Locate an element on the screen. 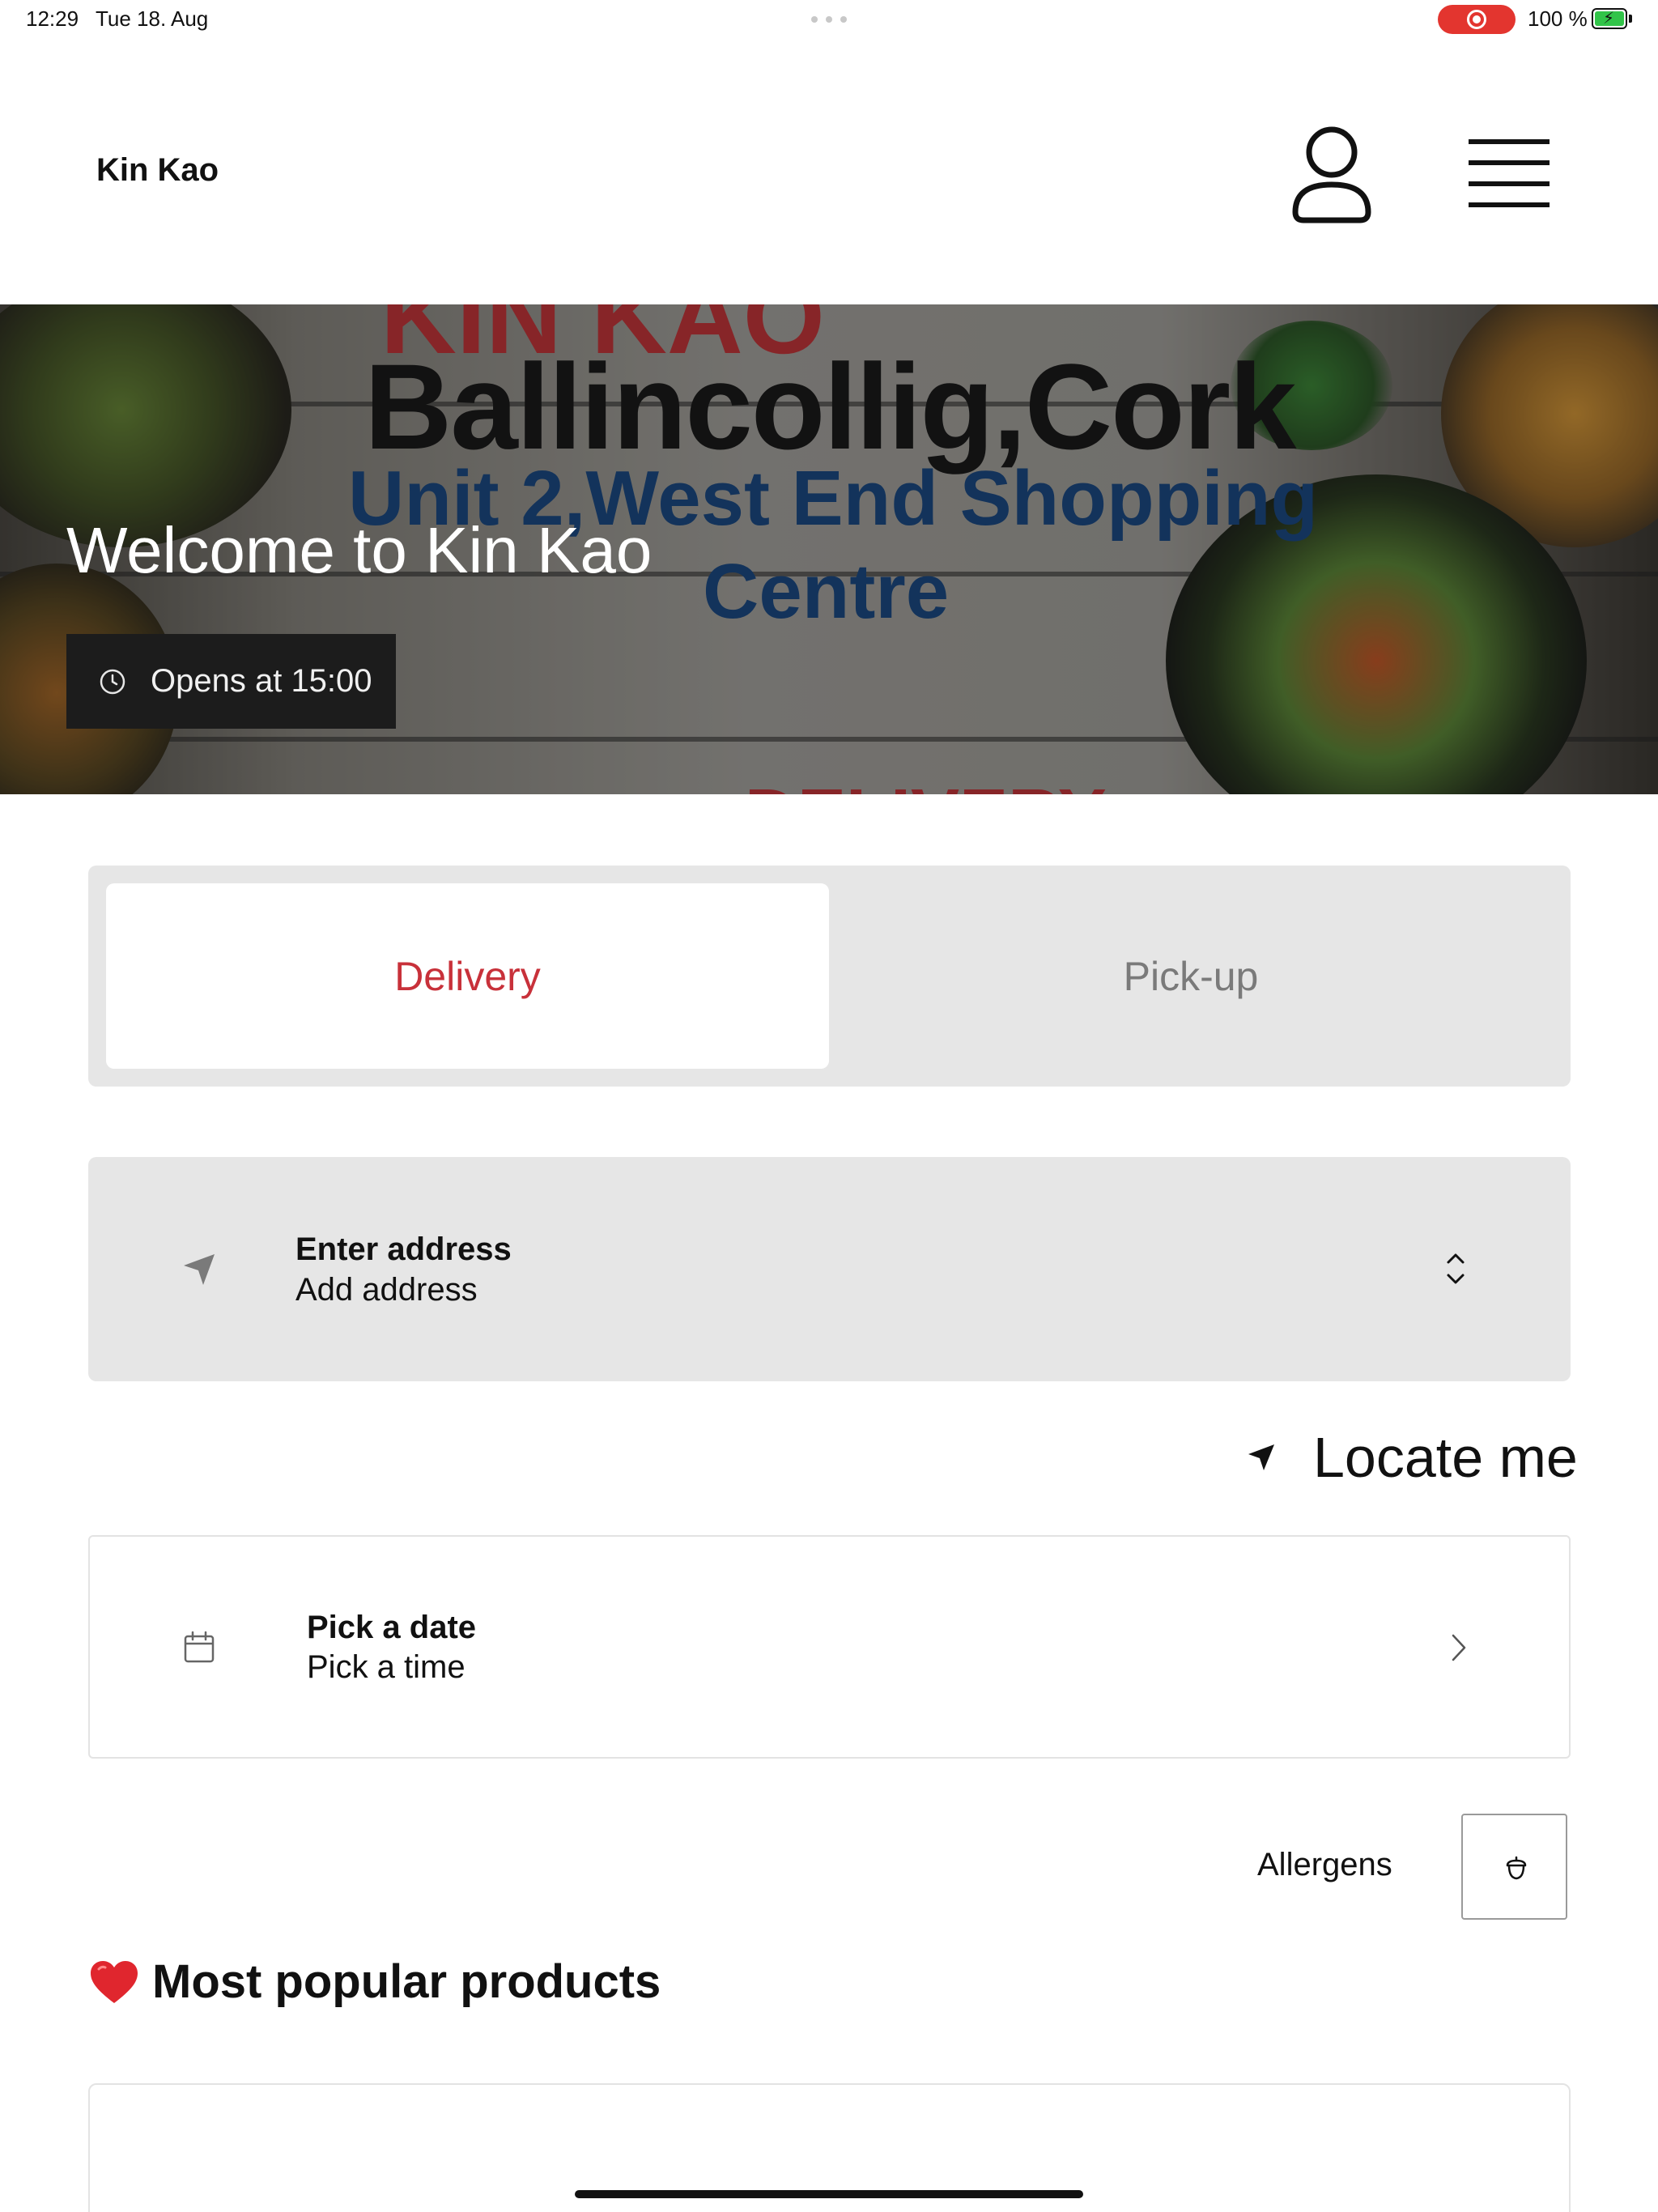  screen-recording-icon is located at coordinates (1477, 19).